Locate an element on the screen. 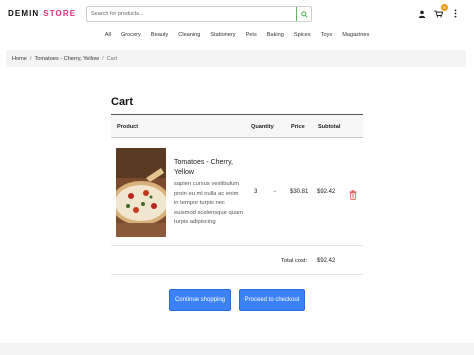  more-vertical-icon is located at coordinates (455, 13).